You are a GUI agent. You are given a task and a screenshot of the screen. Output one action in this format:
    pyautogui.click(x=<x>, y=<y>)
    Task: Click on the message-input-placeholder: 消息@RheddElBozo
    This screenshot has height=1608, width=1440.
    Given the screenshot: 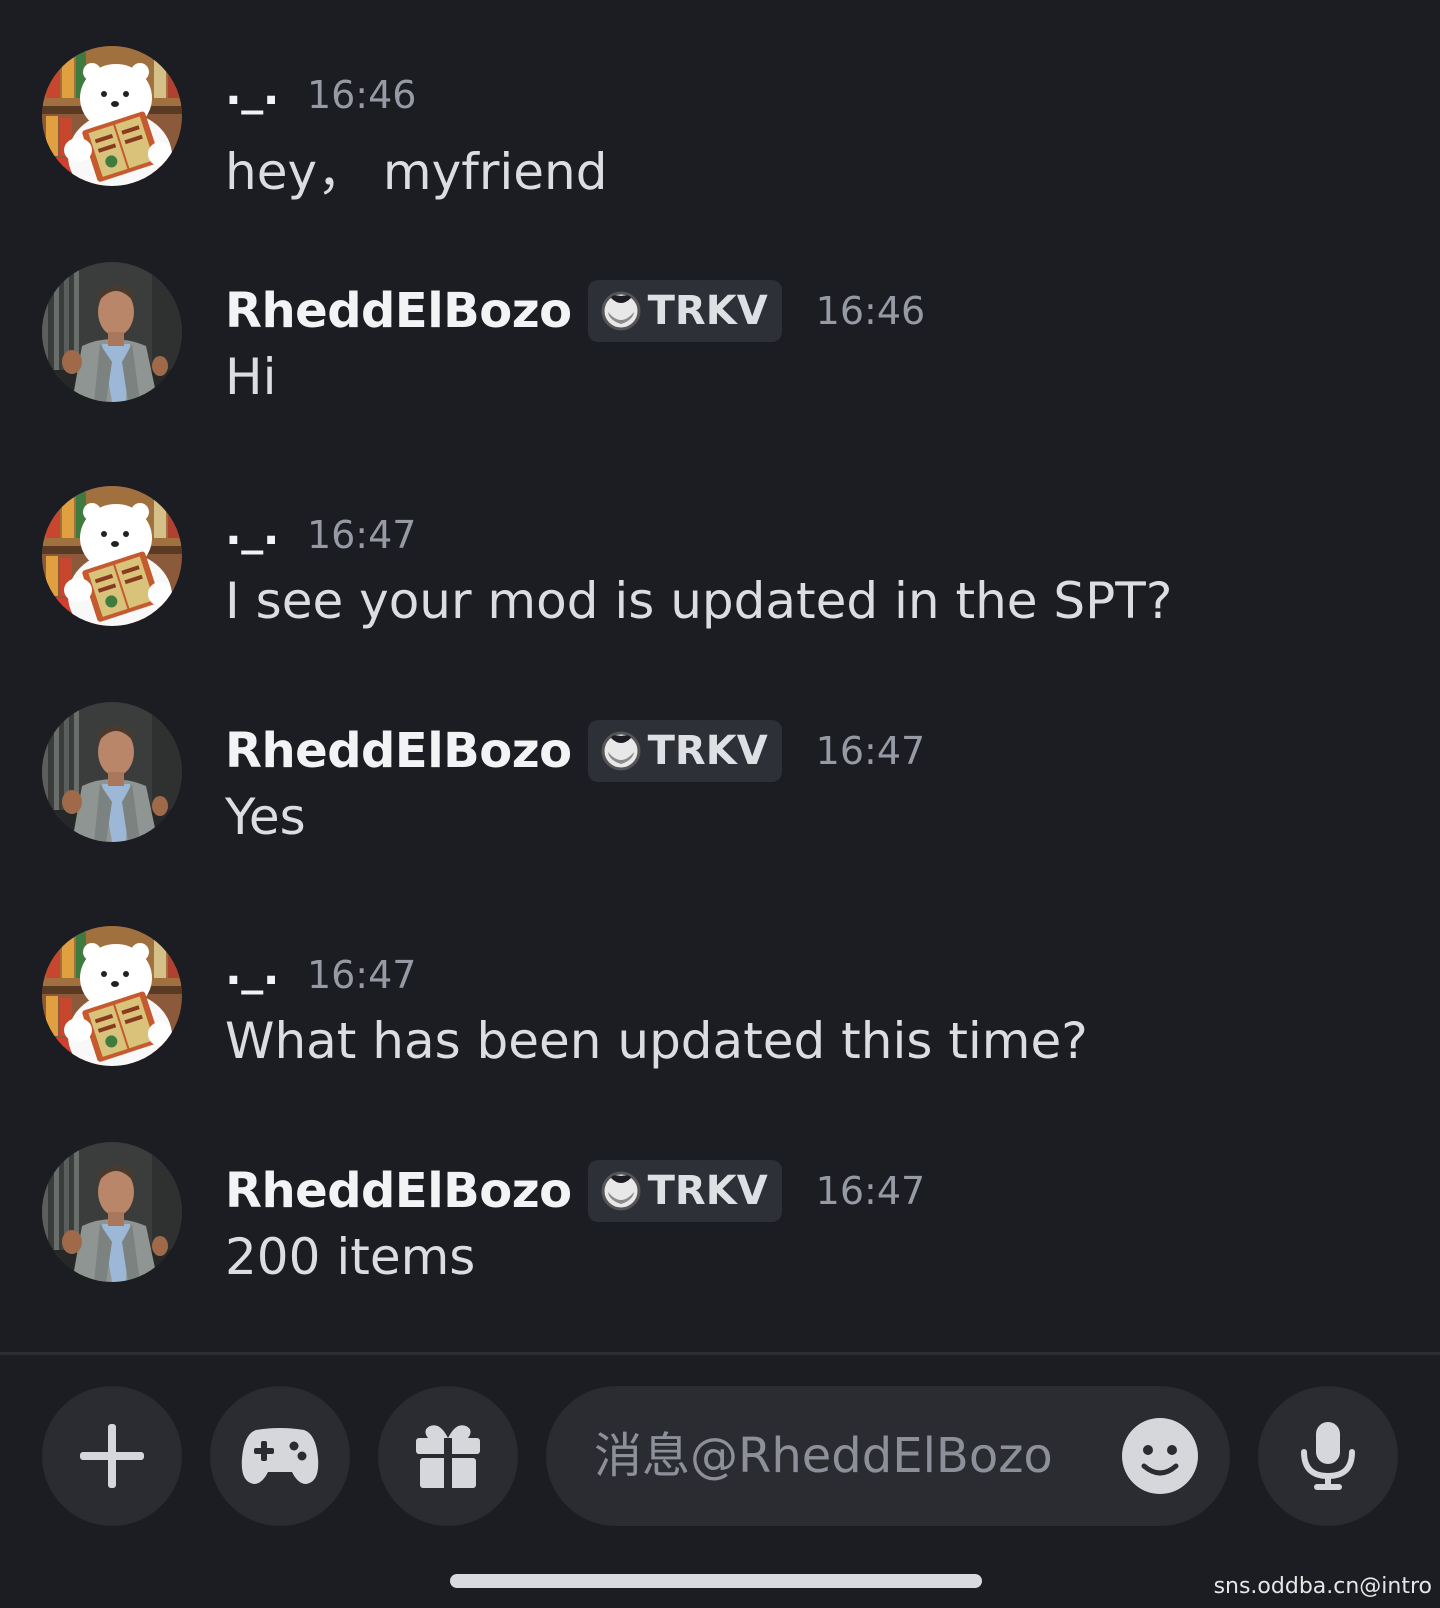 What is the action you would take?
    pyautogui.click(x=823, y=1456)
    